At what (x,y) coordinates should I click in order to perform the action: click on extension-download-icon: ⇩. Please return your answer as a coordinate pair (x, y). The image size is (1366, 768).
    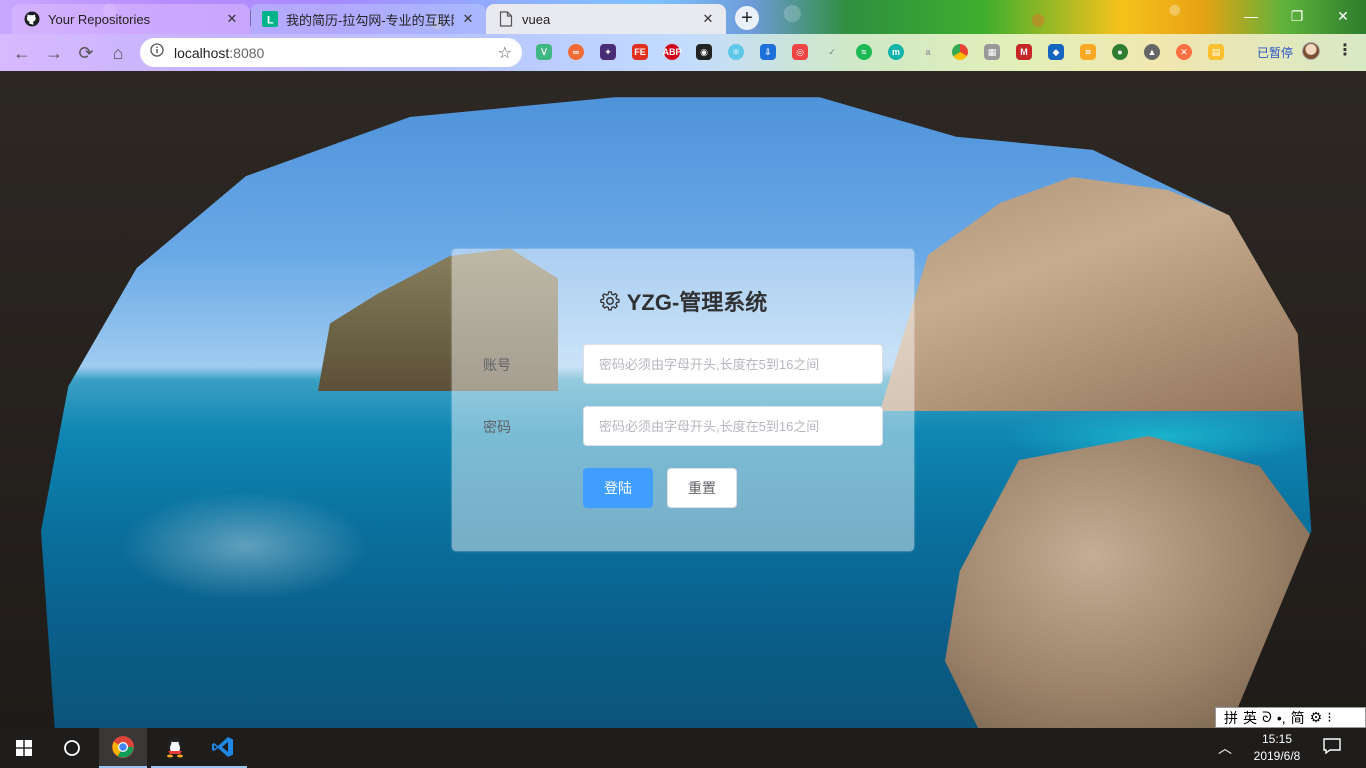
    Looking at the image, I should click on (768, 52).